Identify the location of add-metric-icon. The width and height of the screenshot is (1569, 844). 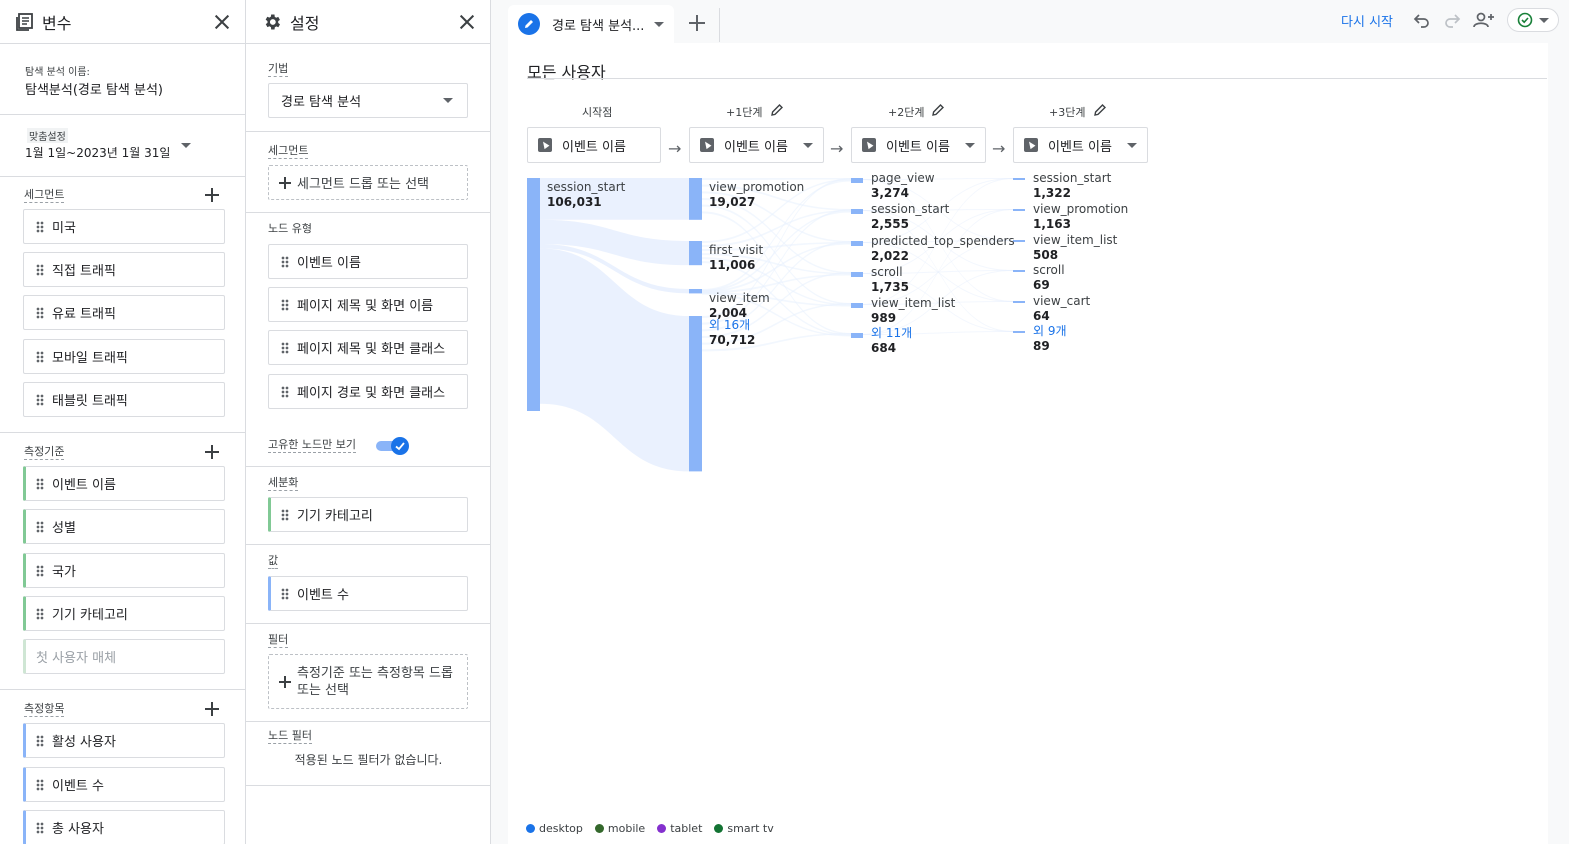
(212, 709).